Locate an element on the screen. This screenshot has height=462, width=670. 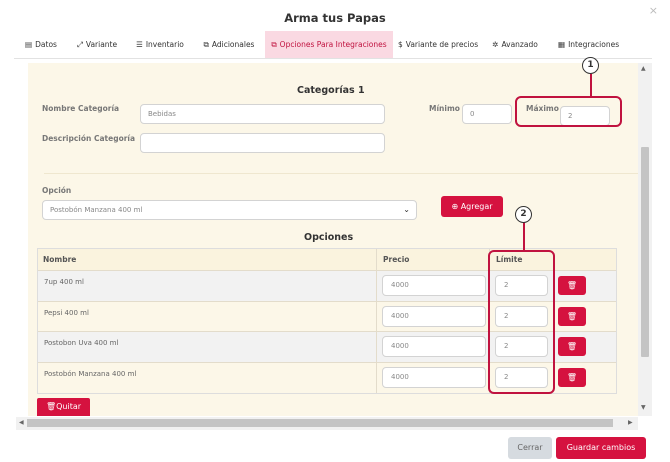
tab-variante: ⤢ Variante is located at coordinates (97, 44).